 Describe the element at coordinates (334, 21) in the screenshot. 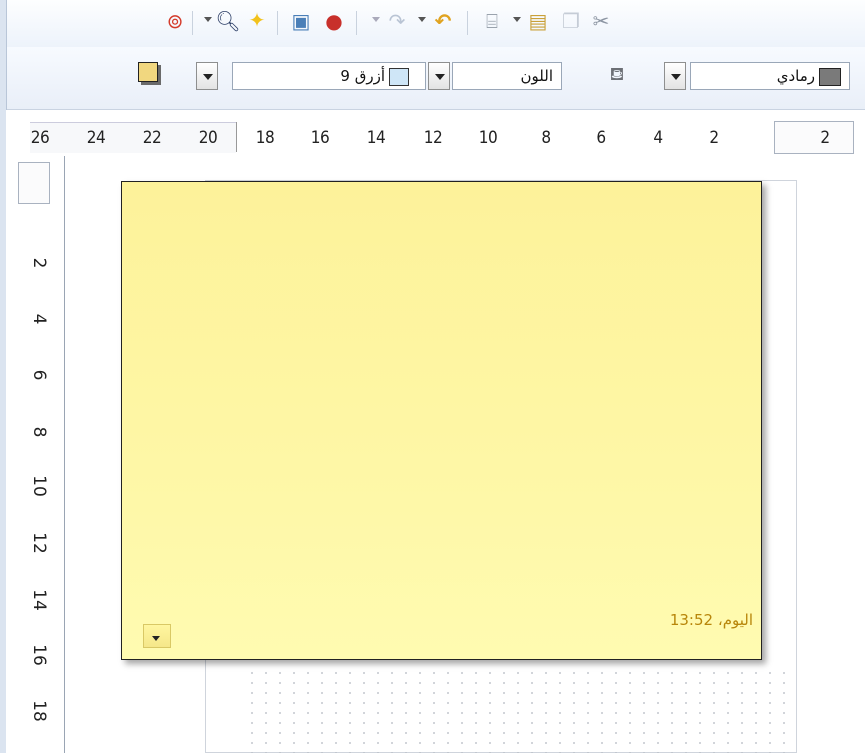

I see `color-palette-icon: ●` at that location.